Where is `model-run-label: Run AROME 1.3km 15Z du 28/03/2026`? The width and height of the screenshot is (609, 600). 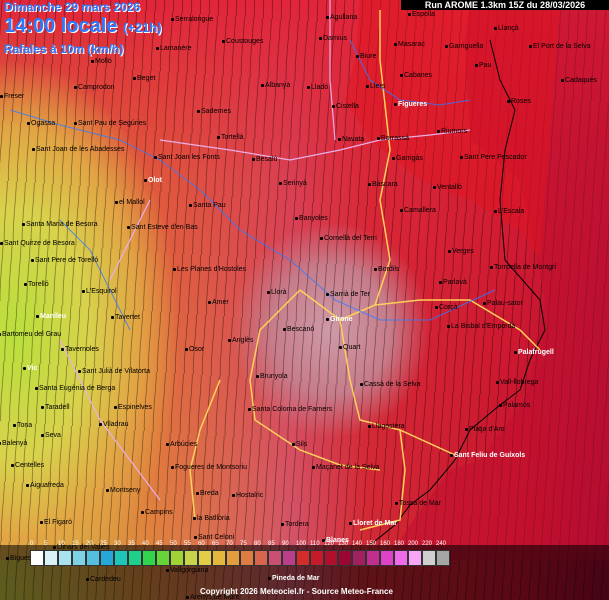
model-run-label: Run AROME 1.3km 15Z du 28/03/2026 is located at coordinates (505, 5).